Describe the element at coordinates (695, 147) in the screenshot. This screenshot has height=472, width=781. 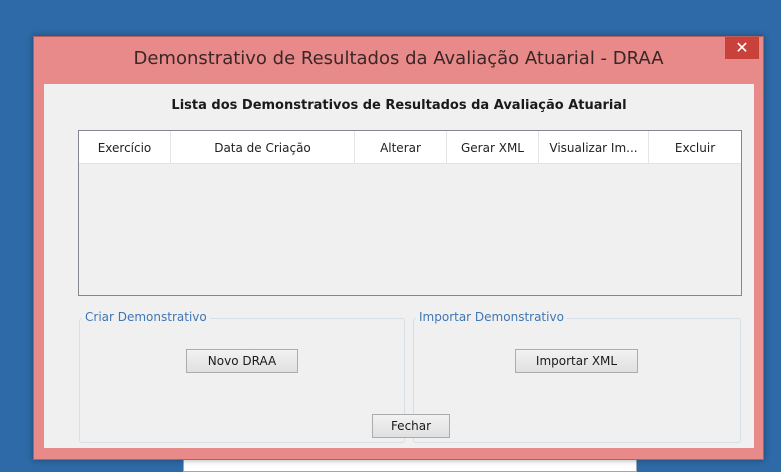
I see `column-header-excluir: Excluir` at that location.